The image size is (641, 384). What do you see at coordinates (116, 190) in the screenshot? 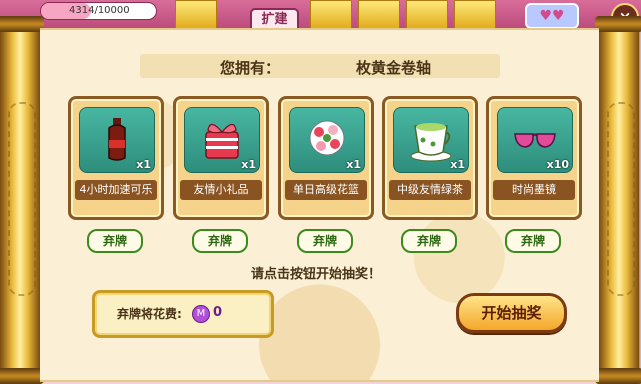
I see `card-name: 4小时加速可乐` at bounding box center [116, 190].